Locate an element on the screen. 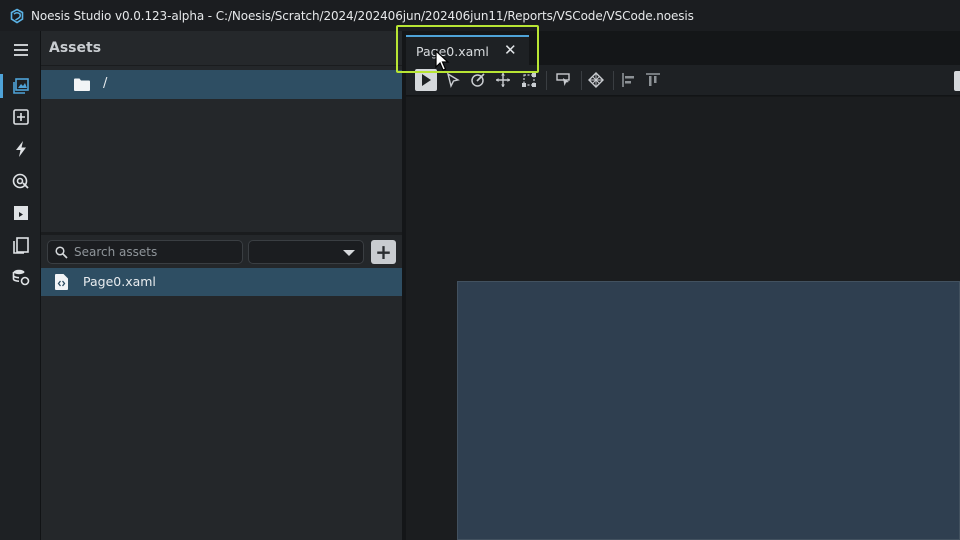 Image resolution: width=960 pixels, height=540 pixels. grid-icon is located at coordinates (596, 80).